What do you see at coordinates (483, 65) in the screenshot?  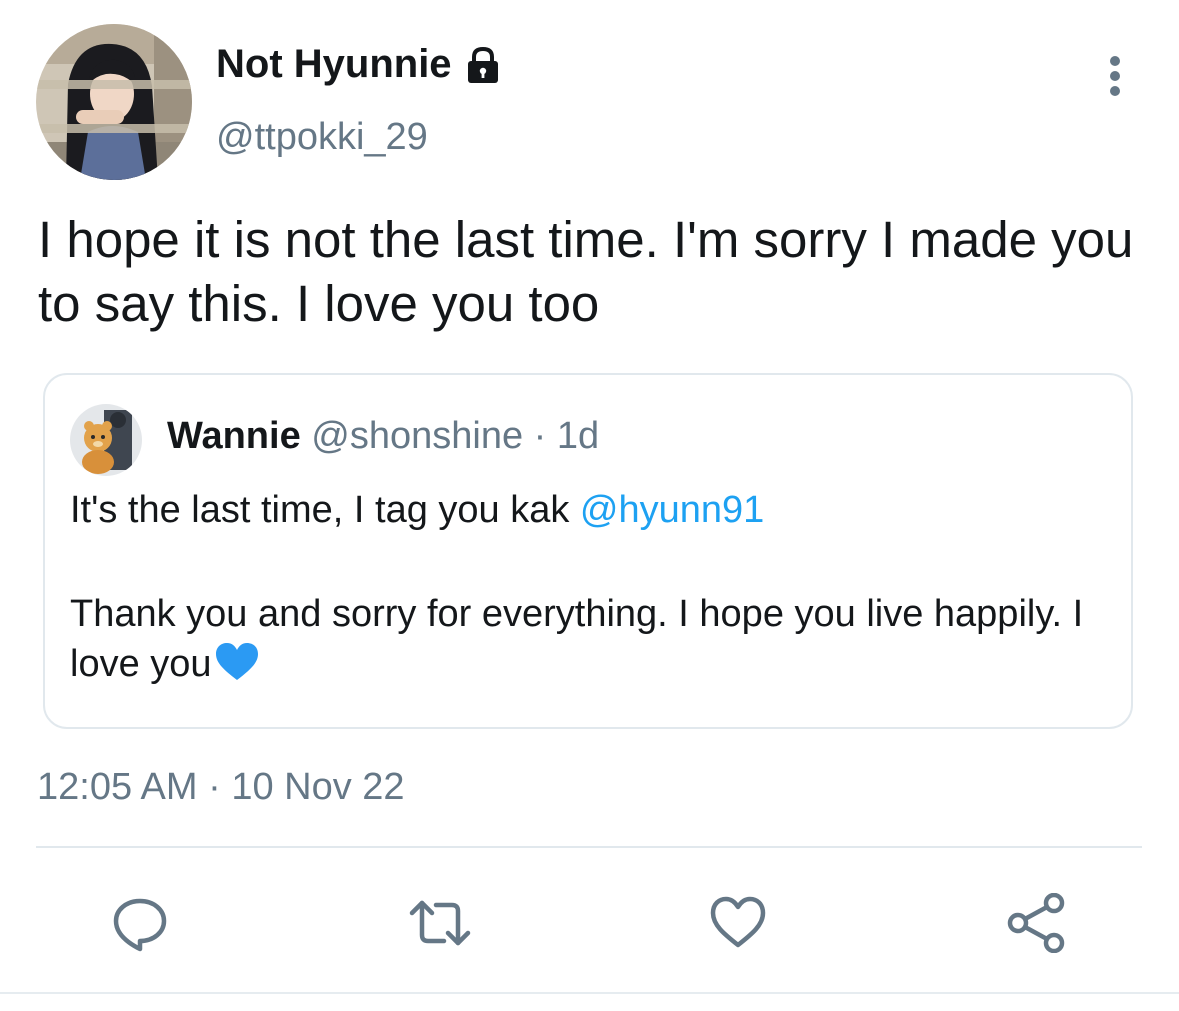 I see `lock-icon` at bounding box center [483, 65].